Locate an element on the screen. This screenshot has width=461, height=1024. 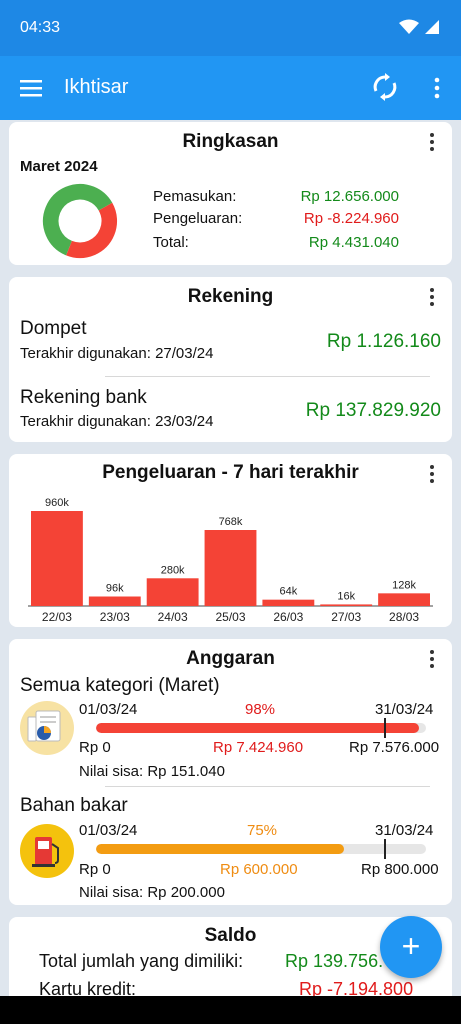
bar-data-label: 96k is located at coordinates (115, 589).